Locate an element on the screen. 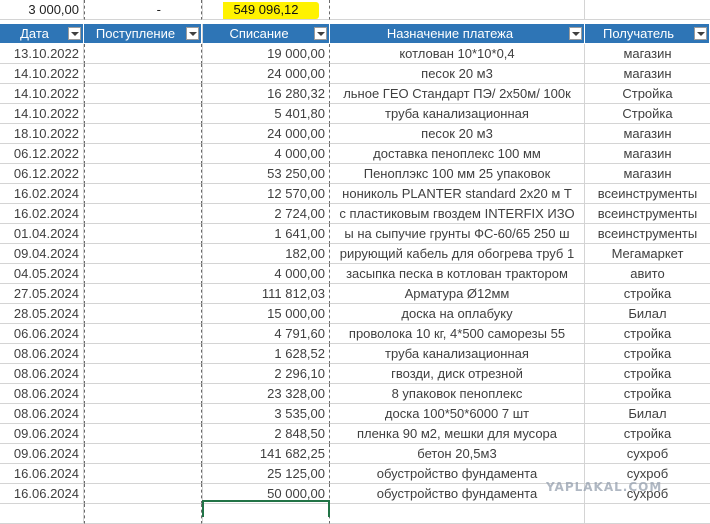 This screenshot has height=524, width=710. purpose-cell: Пеноплэкс 100 мм 25 упаковок is located at coordinates (457, 174).